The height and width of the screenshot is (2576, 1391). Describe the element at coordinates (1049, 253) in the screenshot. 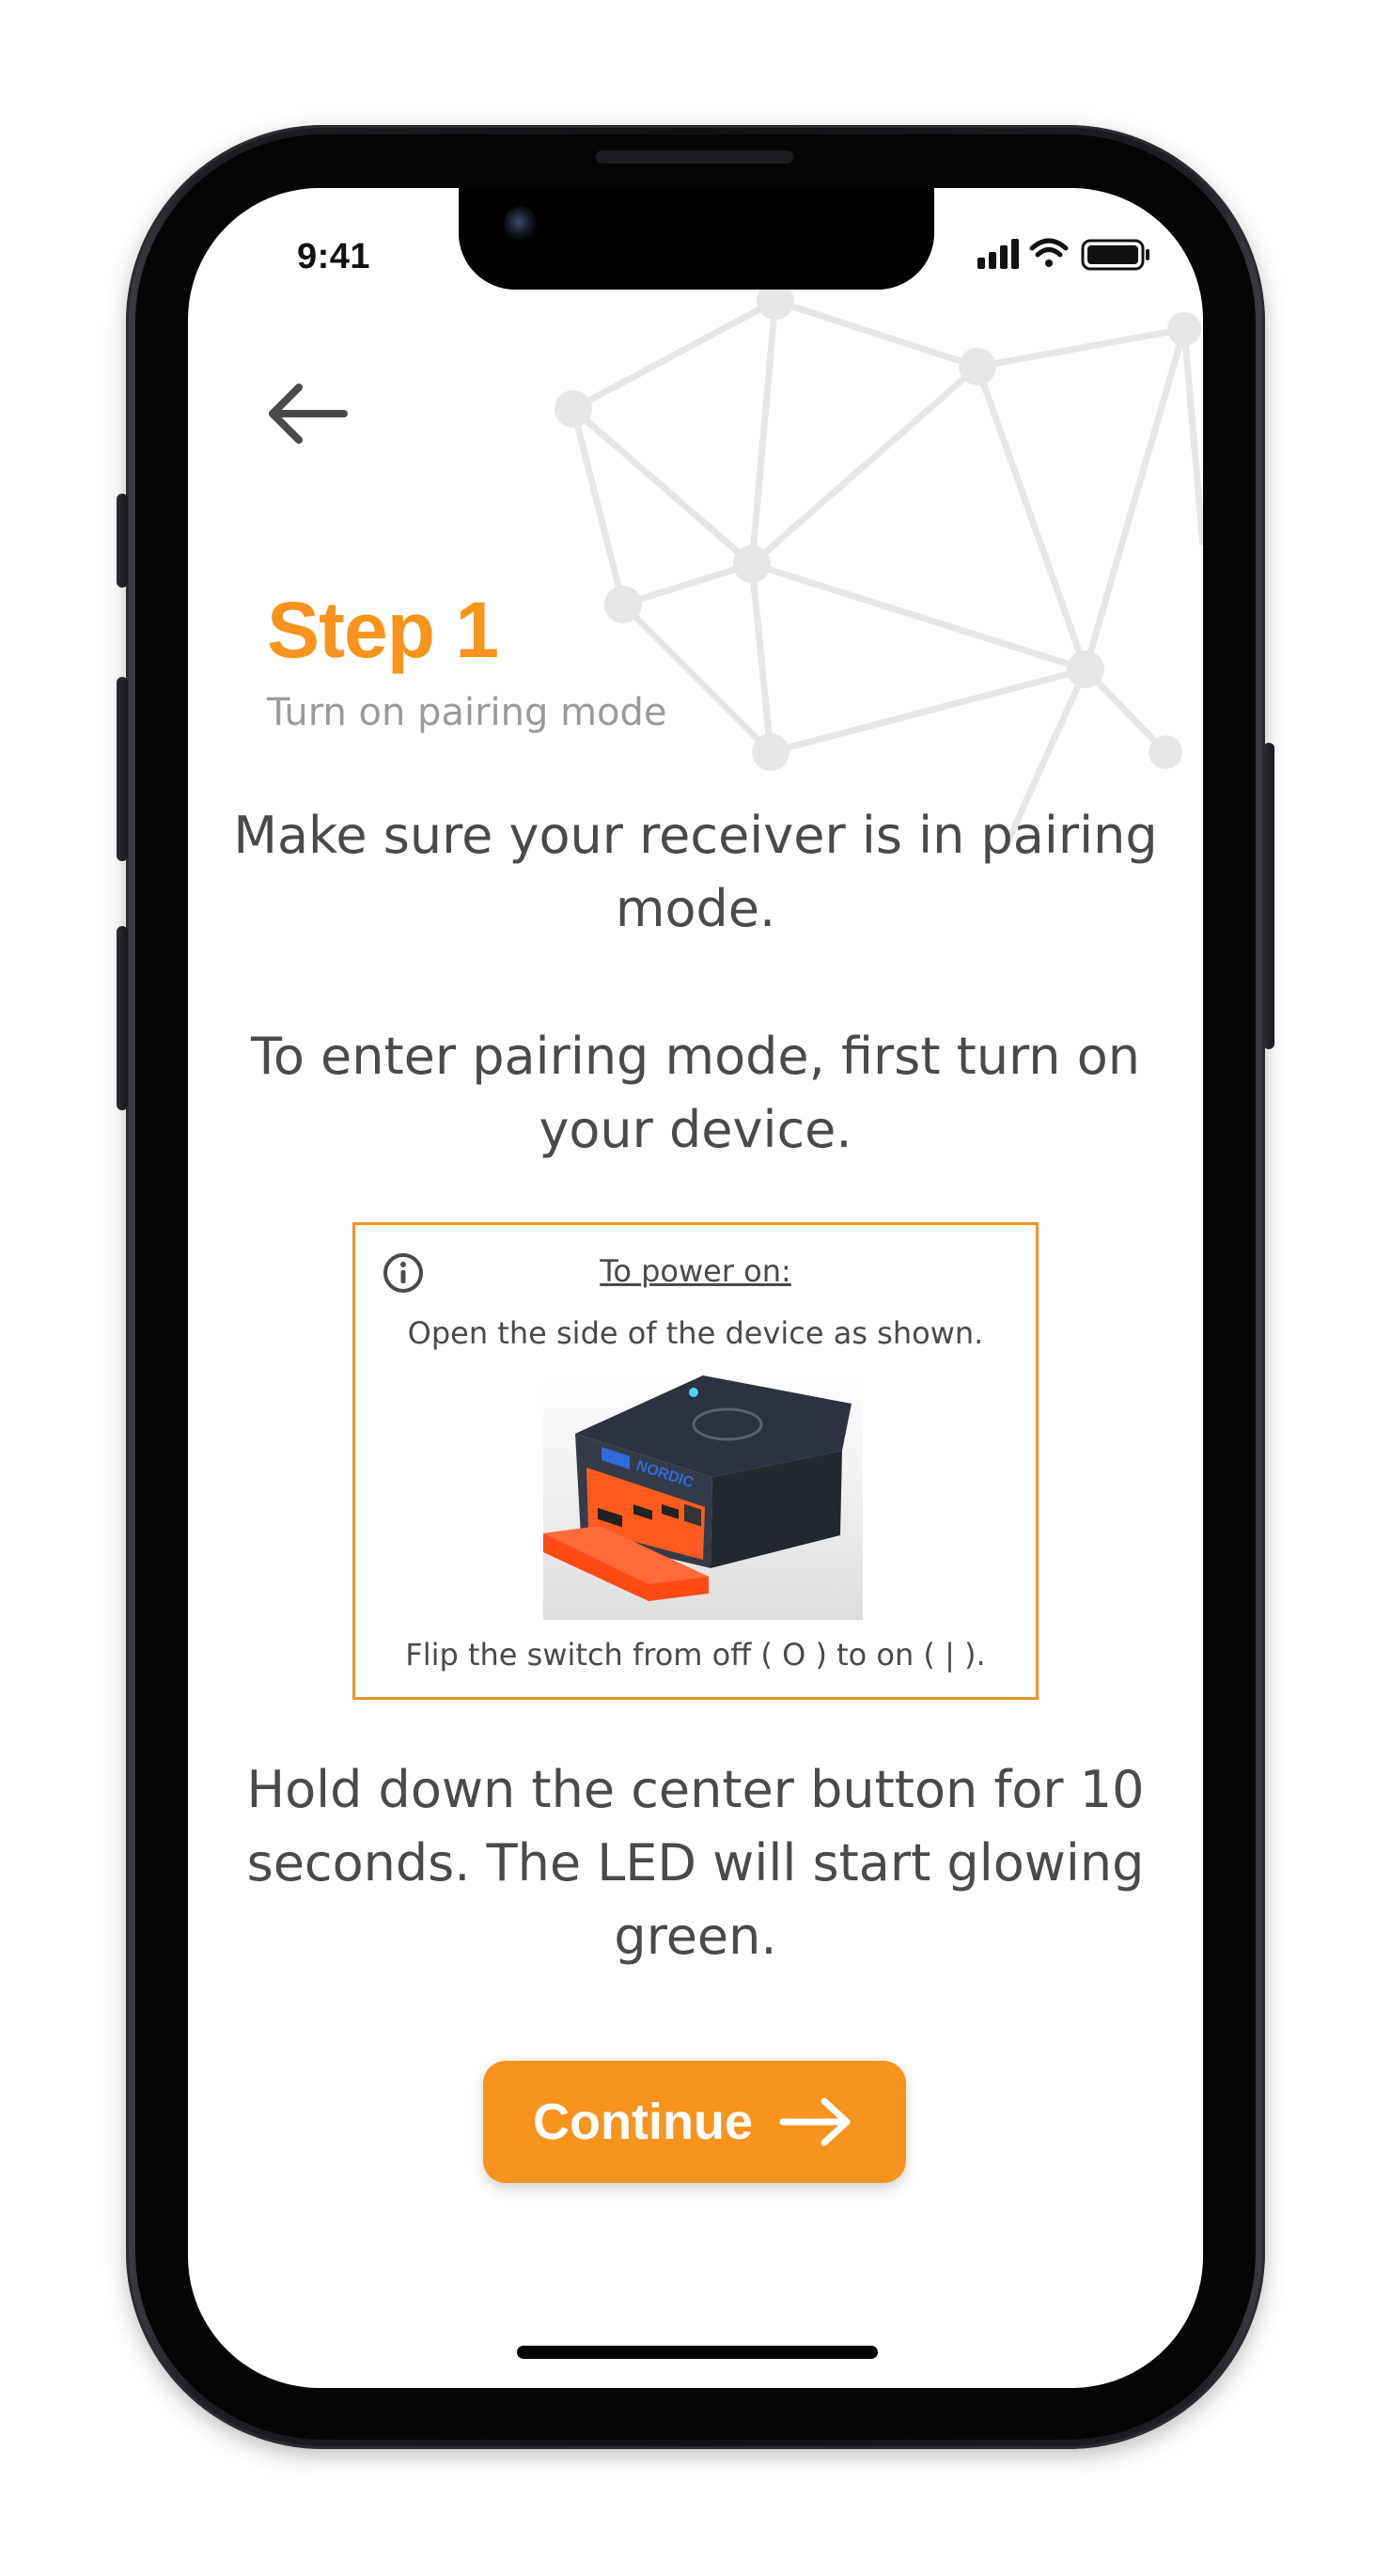

I see `wifi-icon` at that location.